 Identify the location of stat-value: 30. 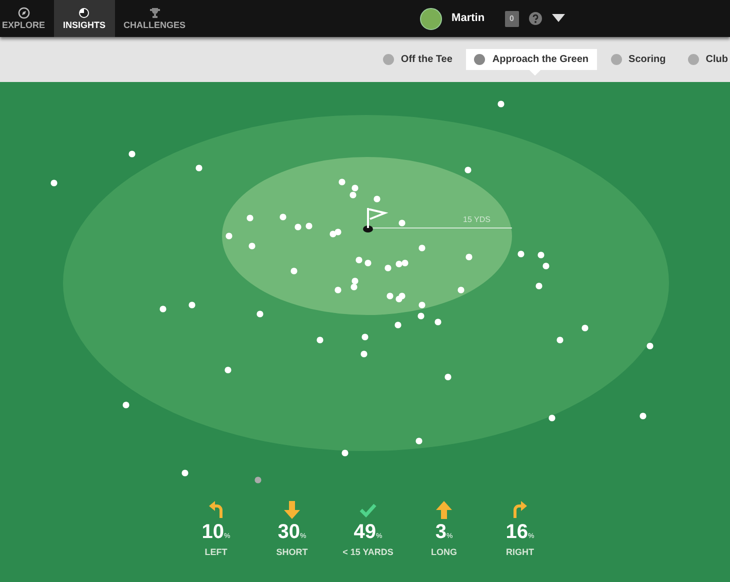
(289, 532).